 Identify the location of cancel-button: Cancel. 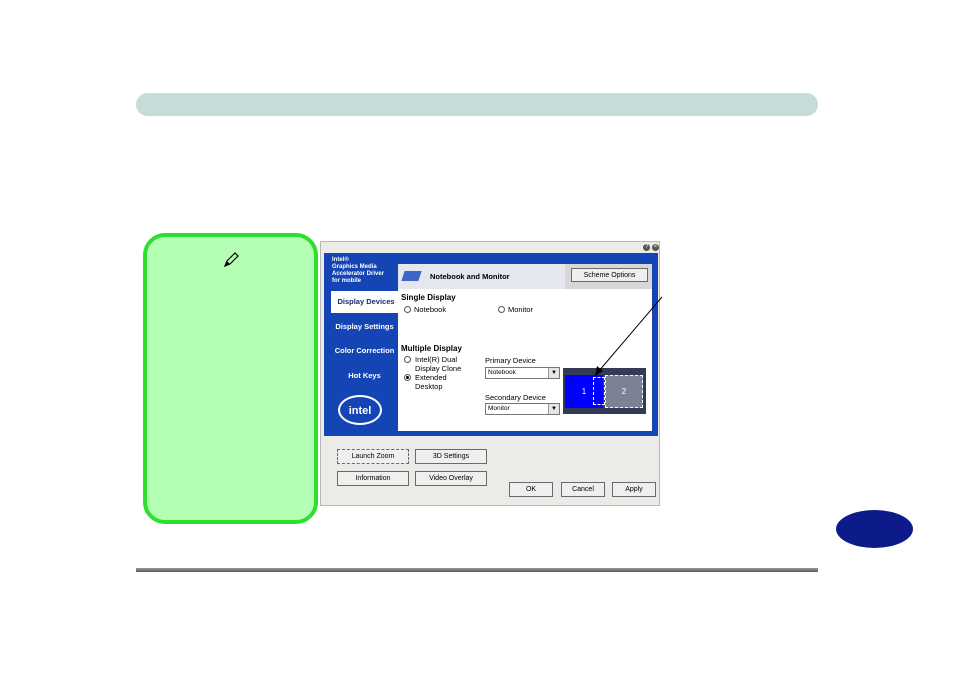
(583, 489).